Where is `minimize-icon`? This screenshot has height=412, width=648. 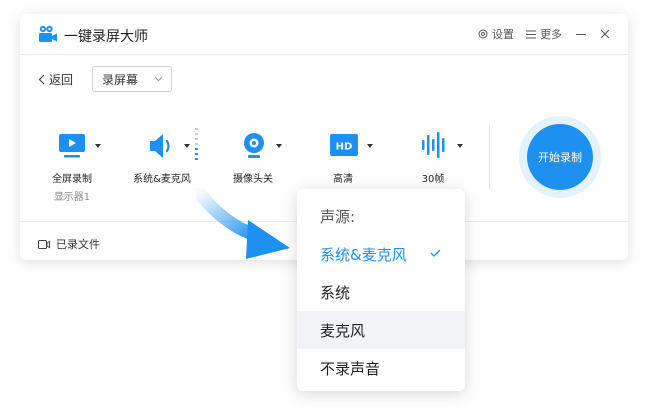
minimize-icon is located at coordinates (581, 34).